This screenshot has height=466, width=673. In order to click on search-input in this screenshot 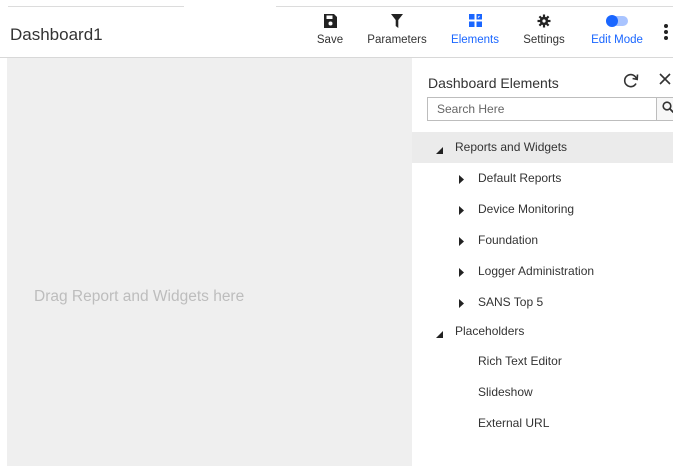, I will do `click(543, 109)`.